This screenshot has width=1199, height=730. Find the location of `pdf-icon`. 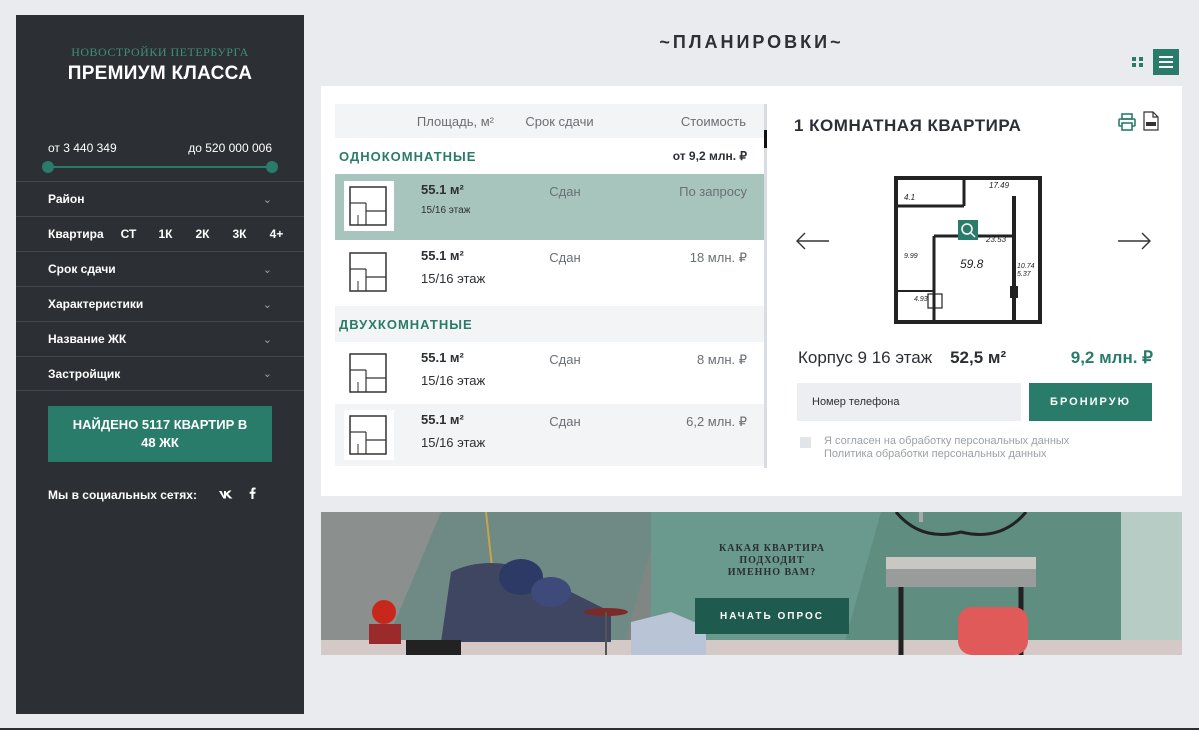

pdf-icon is located at coordinates (1151, 121).